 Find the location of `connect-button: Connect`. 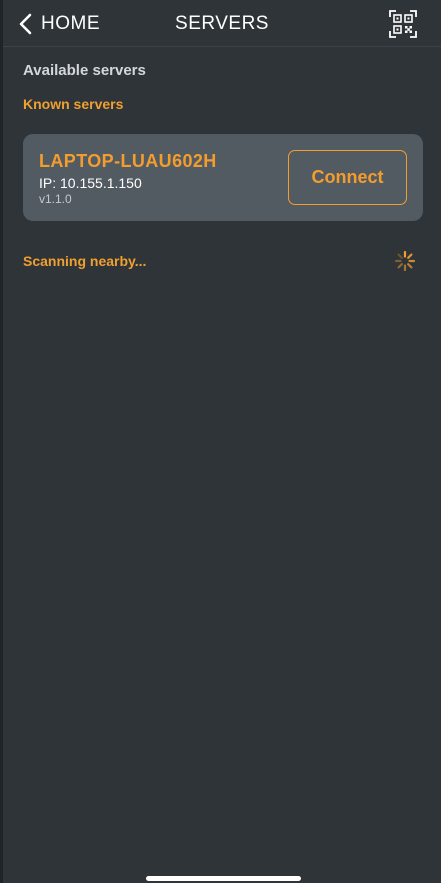

connect-button: Connect is located at coordinates (347, 177).